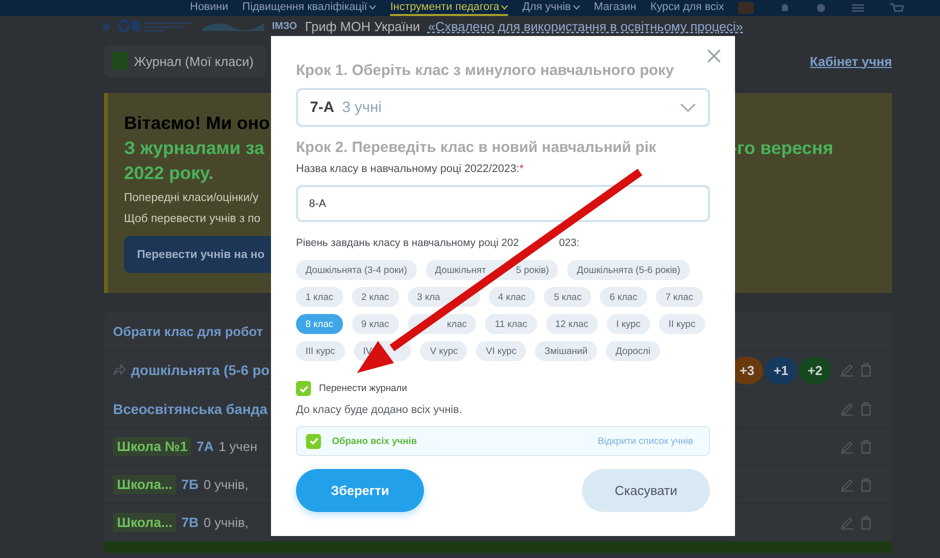  Describe the element at coordinates (192, 198) in the screenshot. I see `banner-text: Попередні класи/оцінки/у` at that location.